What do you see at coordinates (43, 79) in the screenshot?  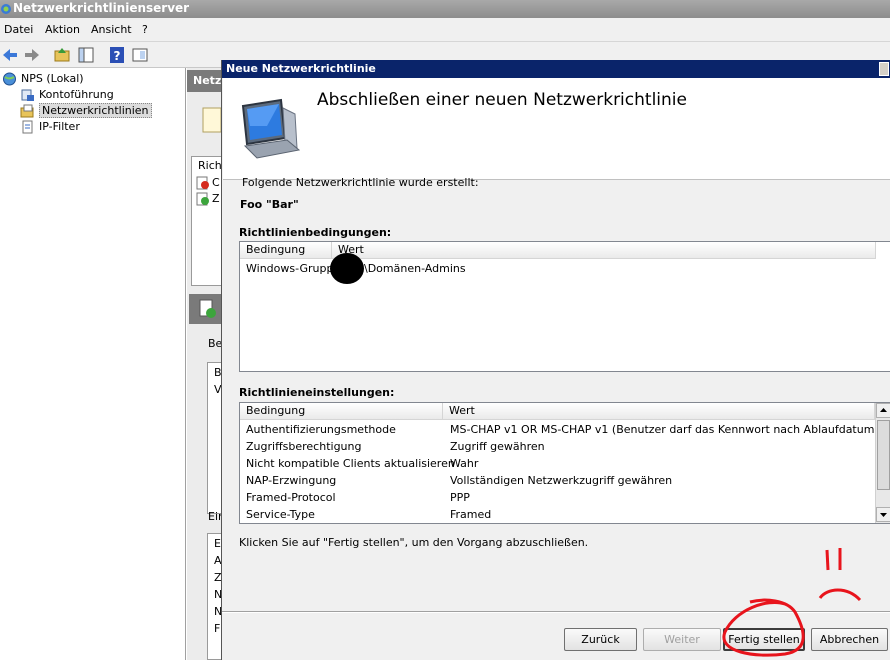 I see `tree-item-nps-root: NPS (Lokal)` at bounding box center [43, 79].